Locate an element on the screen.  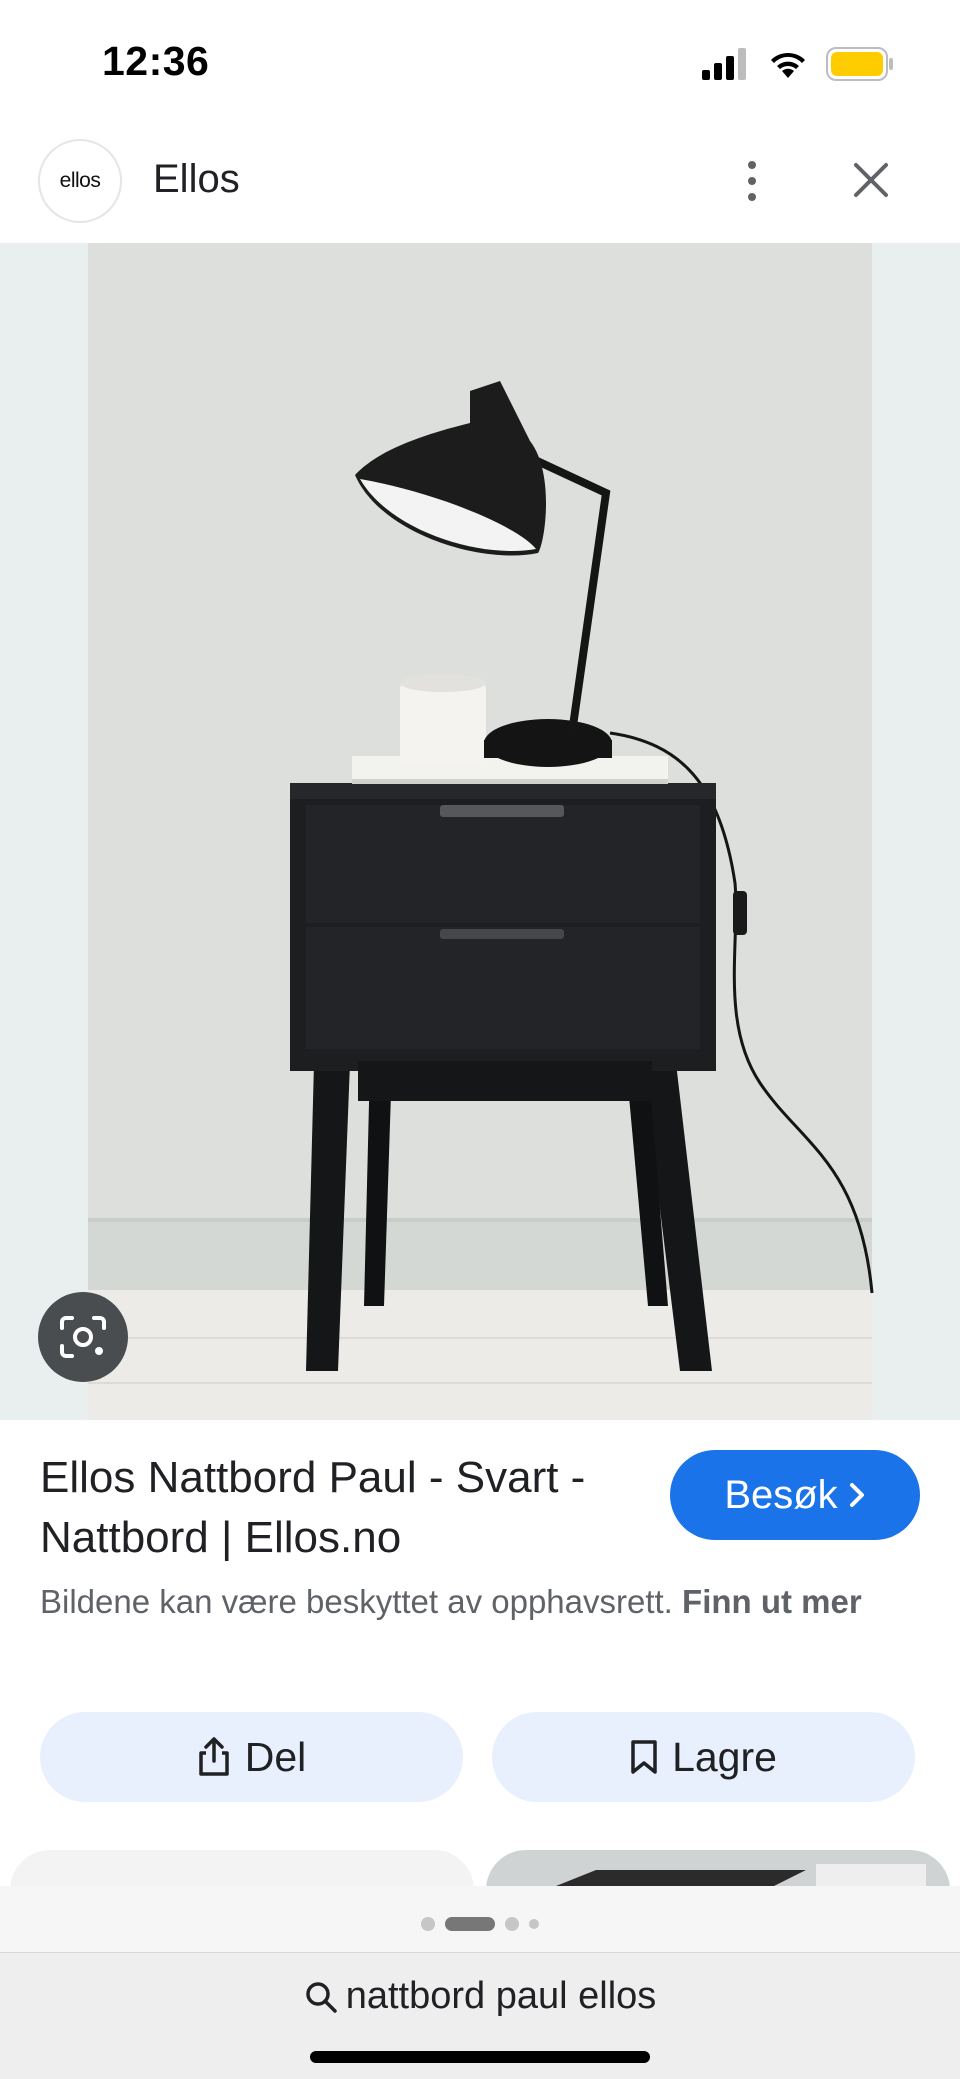
visit-button-label: Besøk is located at coordinates (781, 1494).